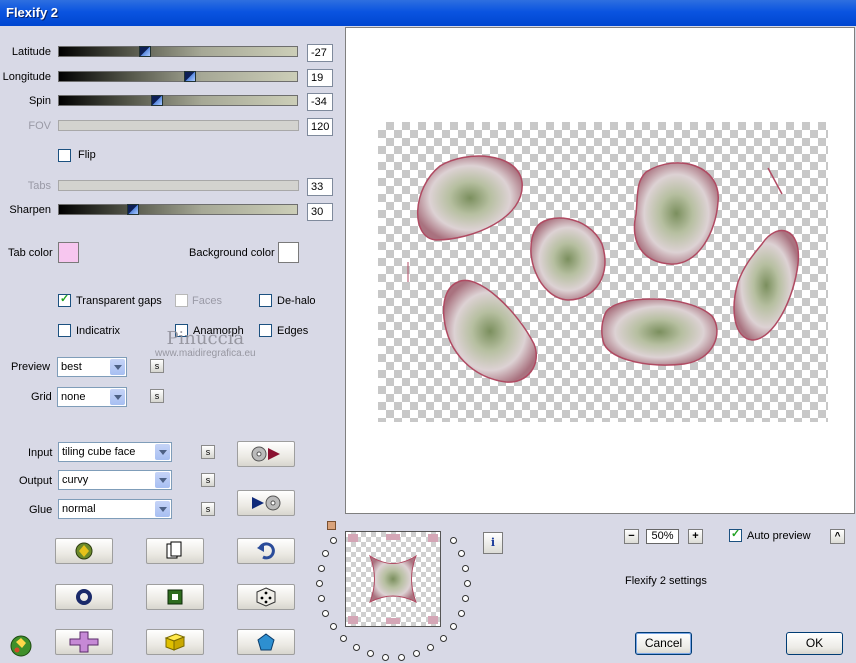 This screenshot has height=663, width=856. Describe the element at coordinates (428, 13) in the screenshot. I see `title-bar: Flexify 2` at that location.